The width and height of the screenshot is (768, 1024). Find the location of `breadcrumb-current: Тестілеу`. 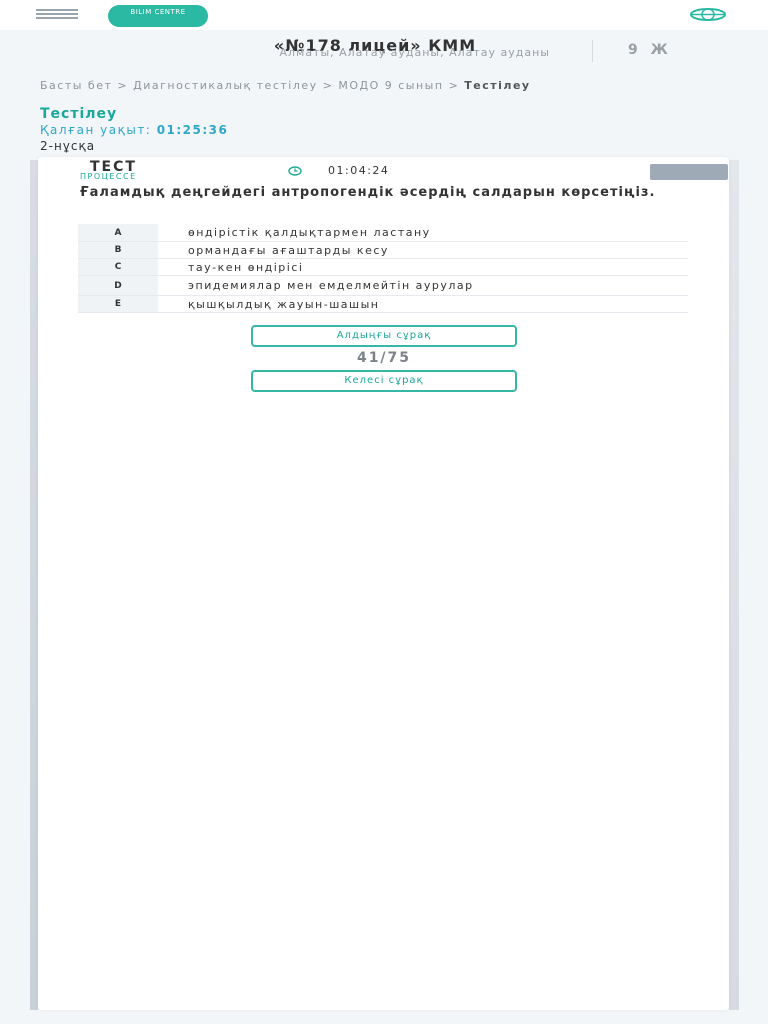

breadcrumb-current: Тестілеу is located at coordinates (497, 85).